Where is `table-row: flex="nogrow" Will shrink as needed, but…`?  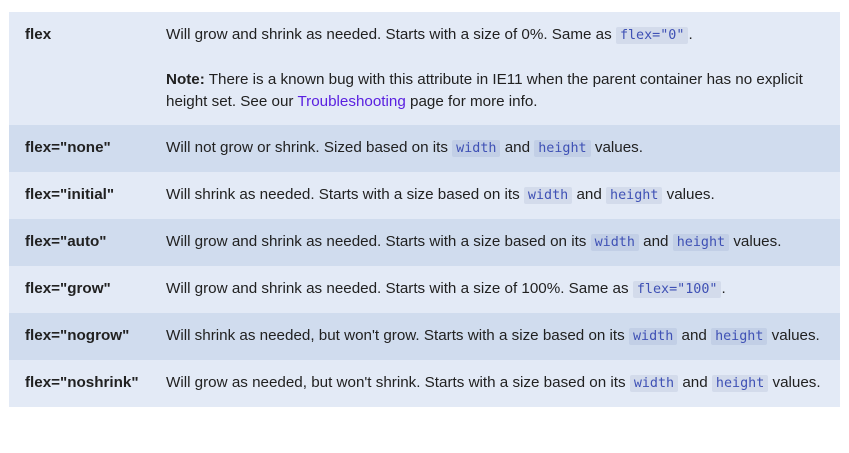 table-row: flex="nogrow" Will shrink as needed, but… is located at coordinates (424, 336).